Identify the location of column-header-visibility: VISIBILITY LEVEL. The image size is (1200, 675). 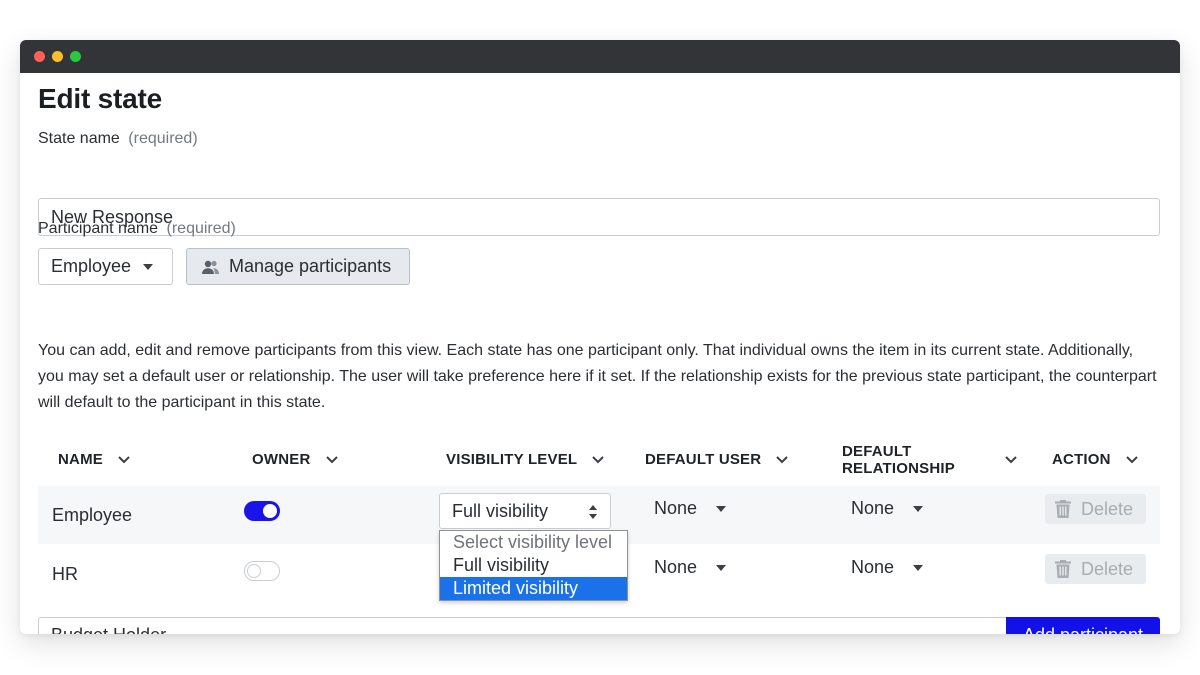
(525, 459).